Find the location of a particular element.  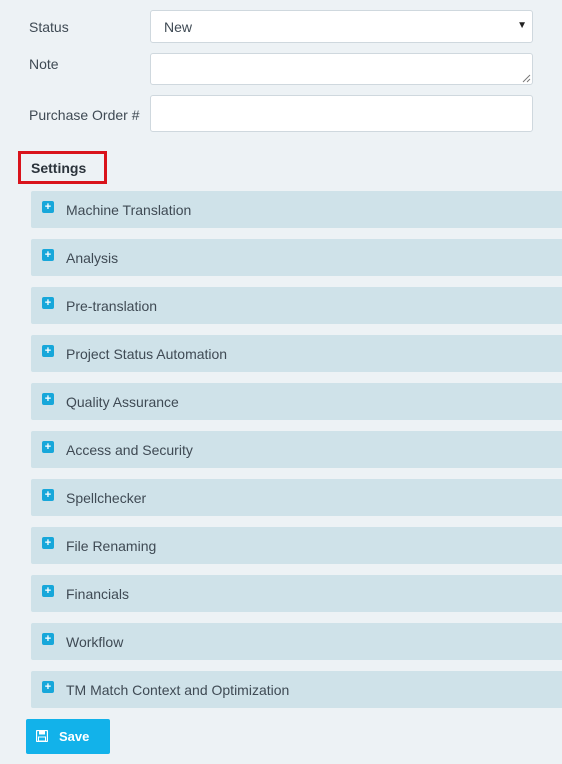

section-spellchecker: + Spellchecker is located at coordinates (296, 497).